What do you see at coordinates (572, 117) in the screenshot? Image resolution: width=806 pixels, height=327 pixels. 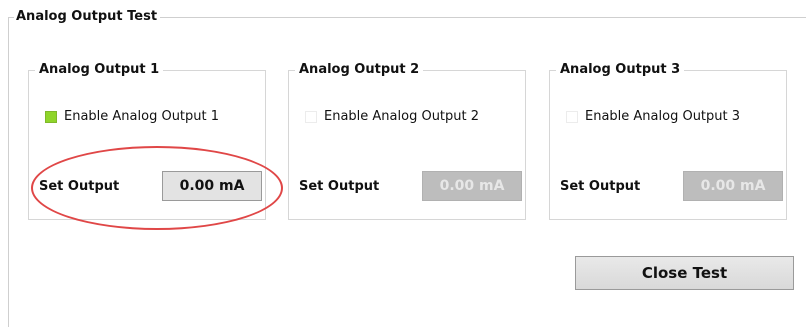 I see `enable-output-3-checkbox` at bounding box center [572, 117].